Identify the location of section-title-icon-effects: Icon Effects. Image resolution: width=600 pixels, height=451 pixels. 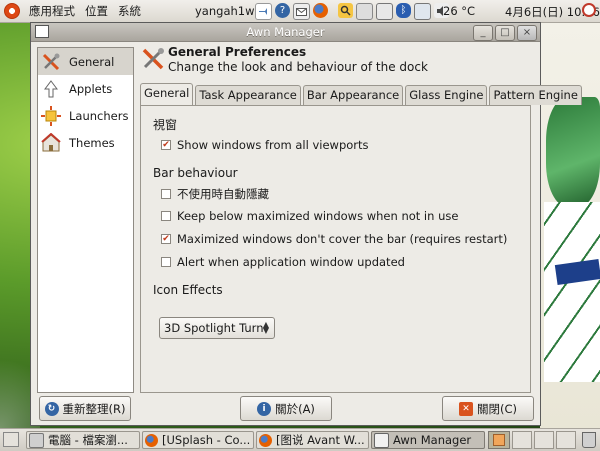
(188, 290).